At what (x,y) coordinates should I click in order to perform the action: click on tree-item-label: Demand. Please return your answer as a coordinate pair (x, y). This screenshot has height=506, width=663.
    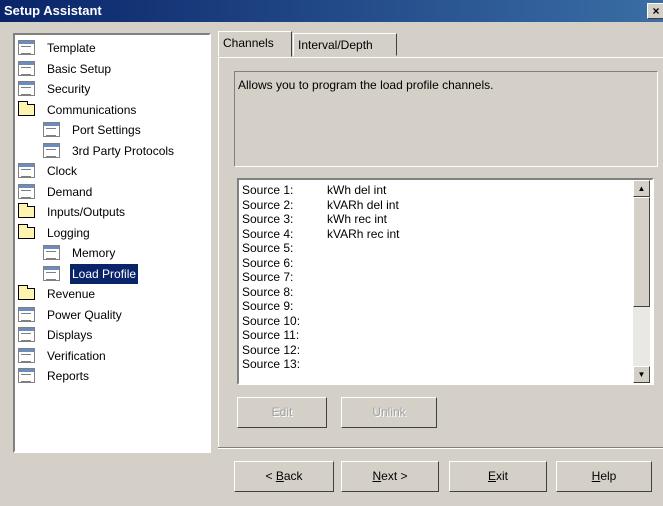
    Looking at the image, I should click on (70, 191).